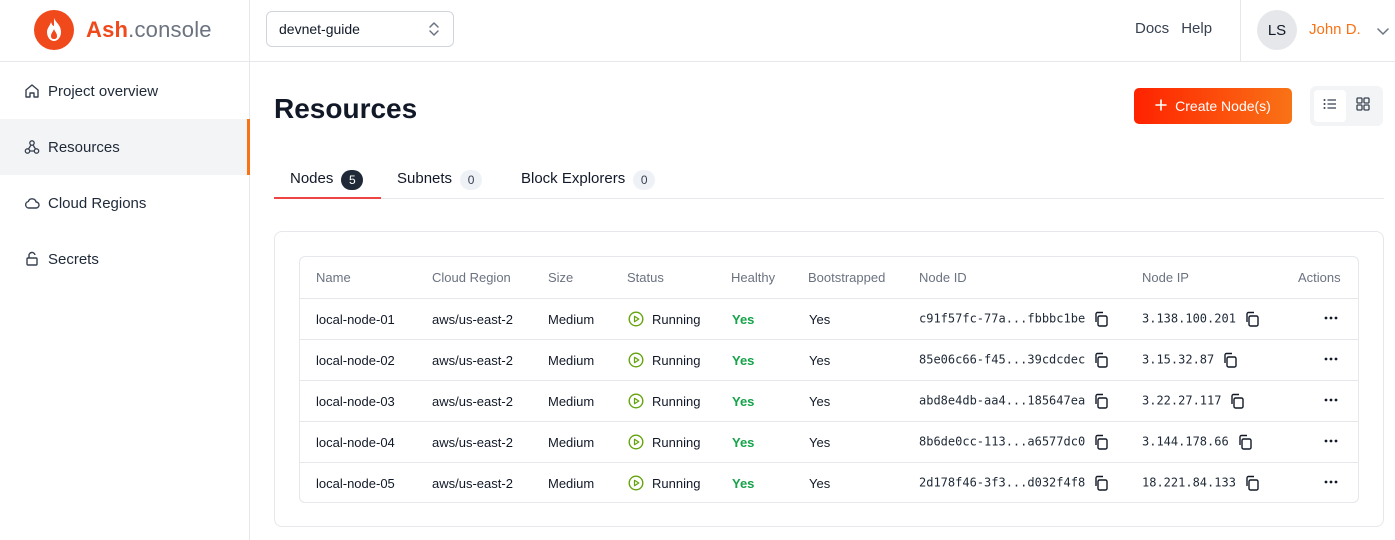  What do you see at coordinates (1002, 441) in the screenshot?
I see `node-id-text: 8b6de0cc-113...a6577dc0` at bounding box center [1002, 441].